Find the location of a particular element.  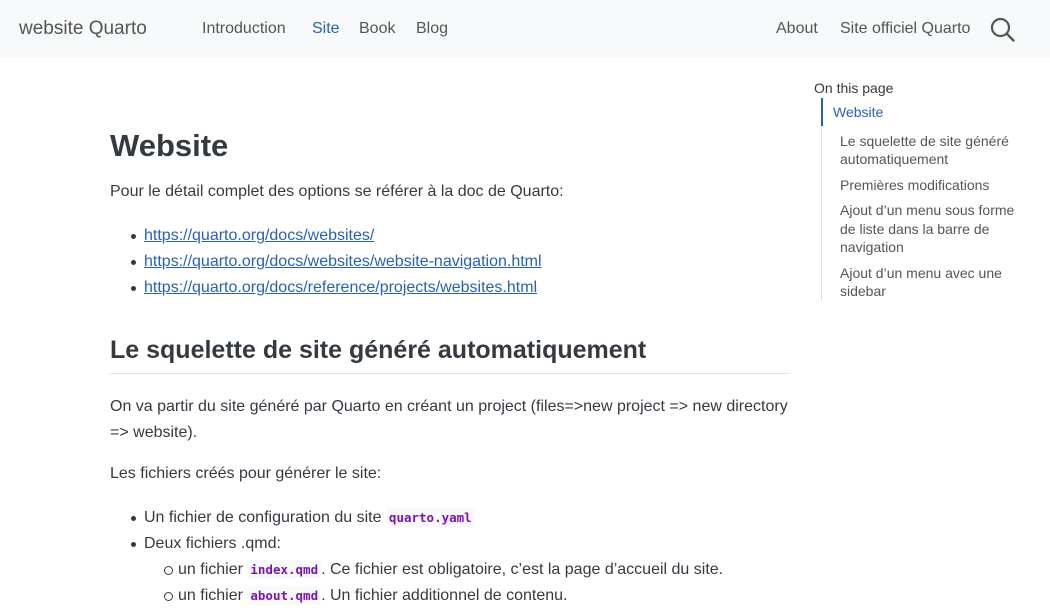

code-about-qmd: about.qmd is located at coordinates (284, 595).